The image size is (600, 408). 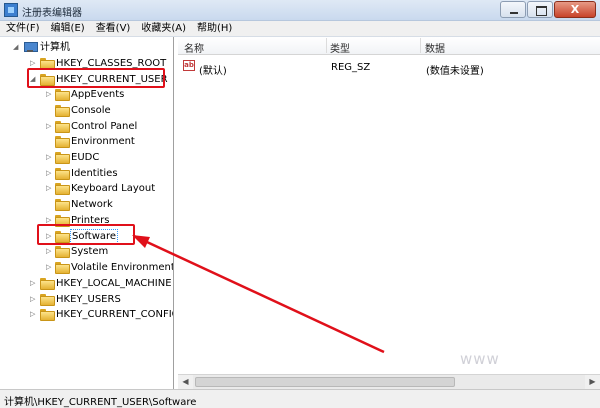 What do you see at coordinates (540, 9) in the screenshot?
I see `maximize-button` at bounding box center [540, 9].